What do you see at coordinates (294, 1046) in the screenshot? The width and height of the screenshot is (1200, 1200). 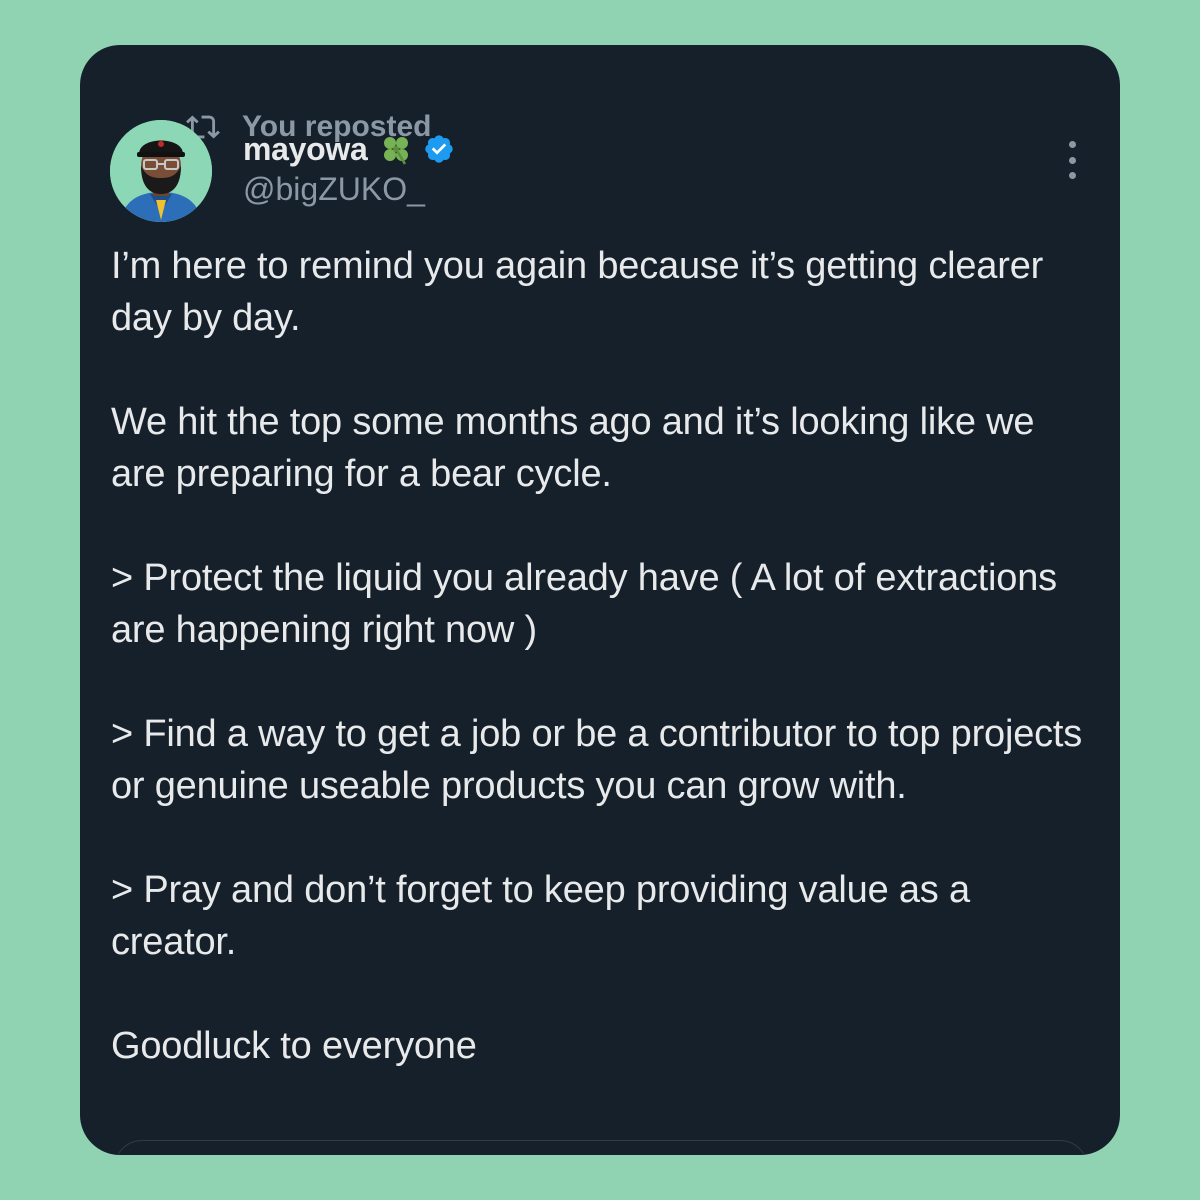 I see `tweet-paragraph: Goodluck to everyone` at bounding box center [294, 1046].